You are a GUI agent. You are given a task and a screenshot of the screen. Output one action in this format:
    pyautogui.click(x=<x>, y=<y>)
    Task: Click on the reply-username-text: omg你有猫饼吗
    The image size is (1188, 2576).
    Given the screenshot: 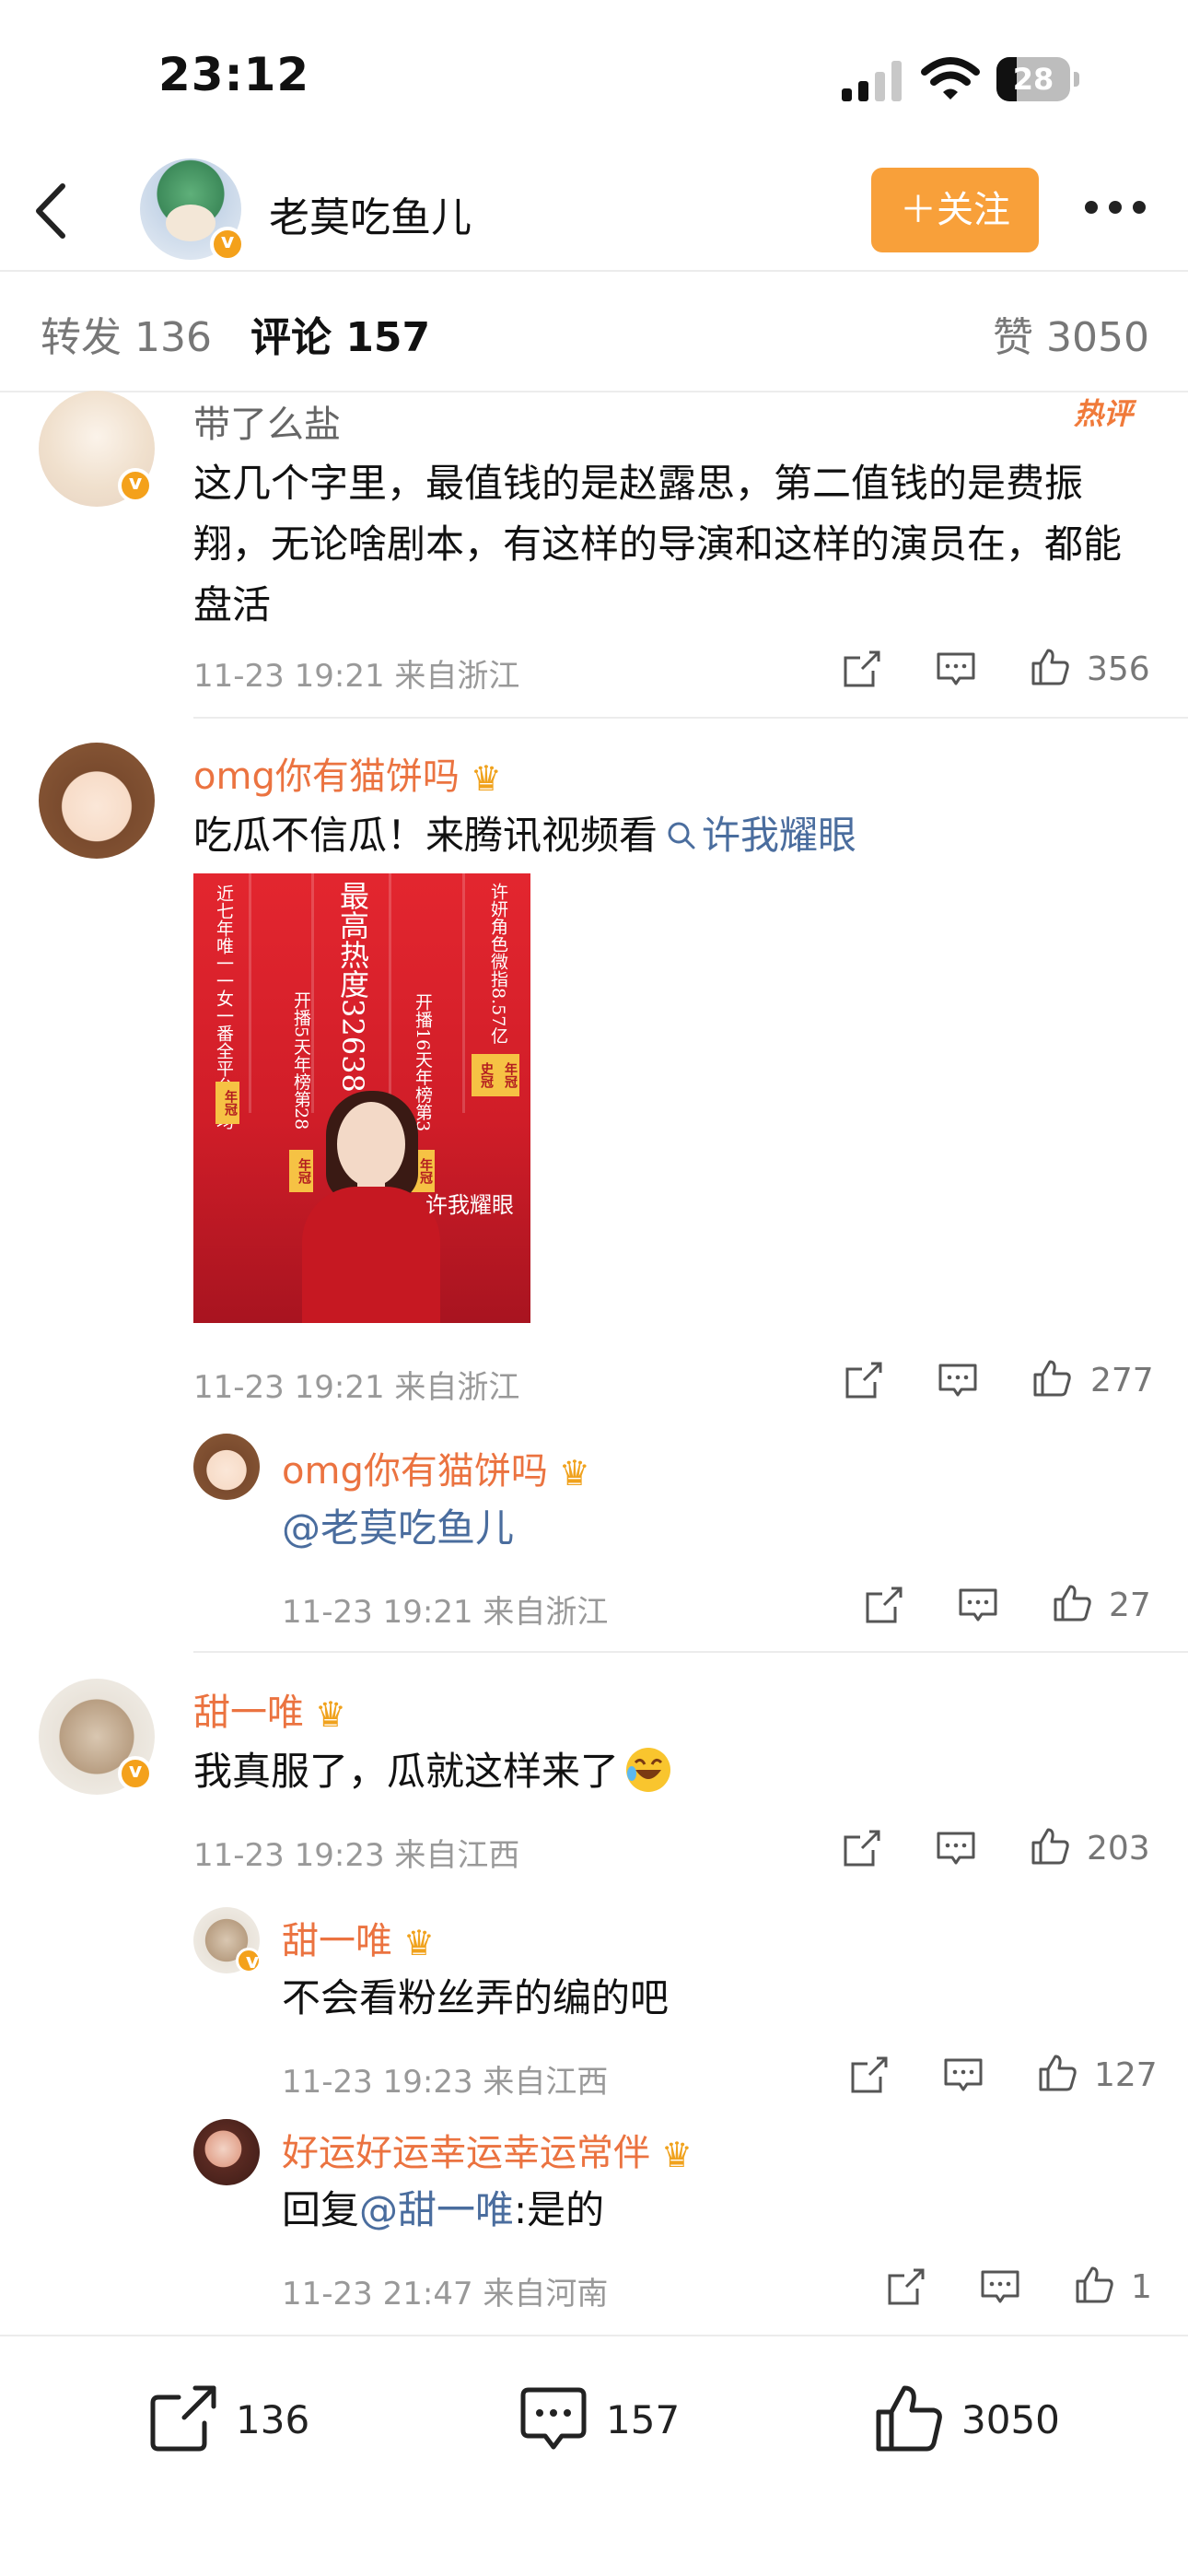 What is the action you would take?
    pyautogui.click(x=415, y=1471)
    